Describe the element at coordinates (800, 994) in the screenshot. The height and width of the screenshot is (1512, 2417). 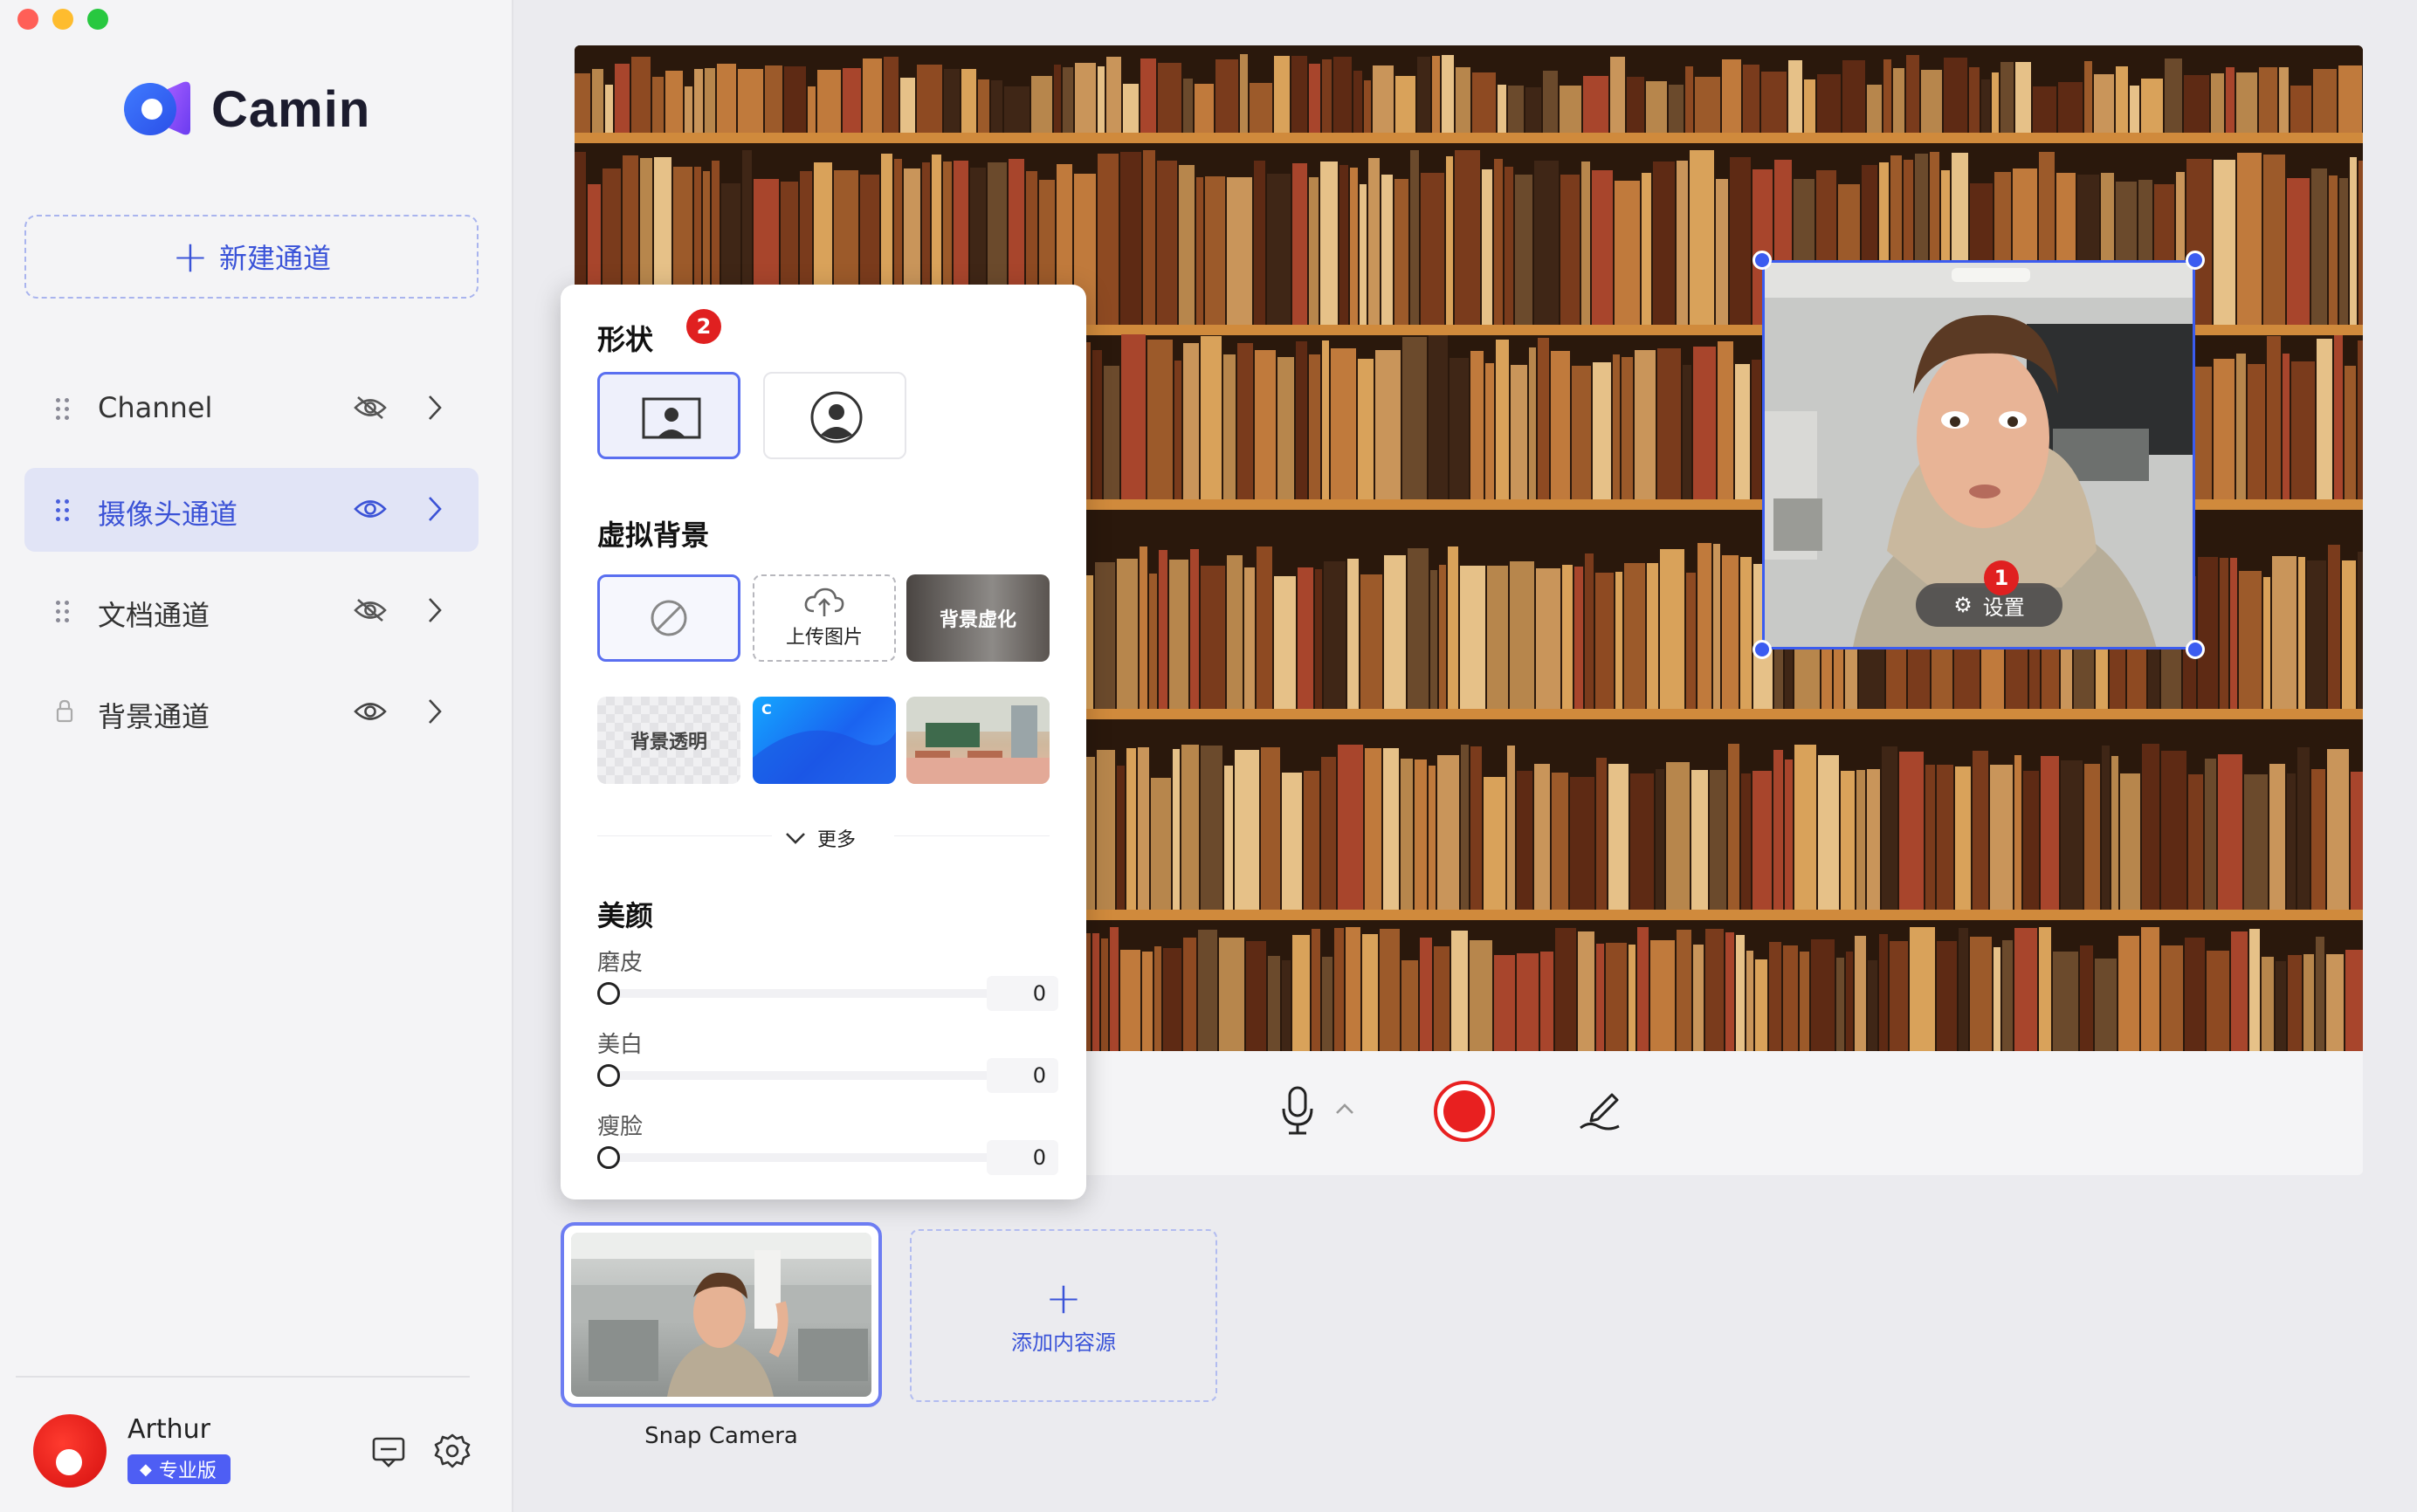
I see `smoothing-slider-track` at that location.